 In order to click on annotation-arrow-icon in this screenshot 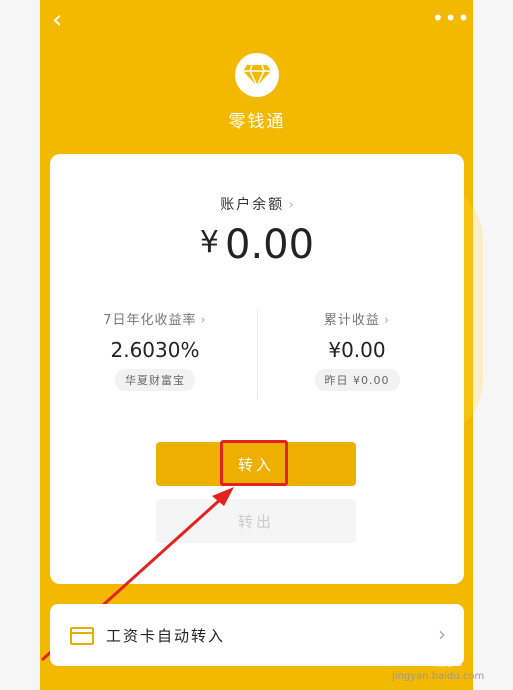, I will do `click(137, 574)`.